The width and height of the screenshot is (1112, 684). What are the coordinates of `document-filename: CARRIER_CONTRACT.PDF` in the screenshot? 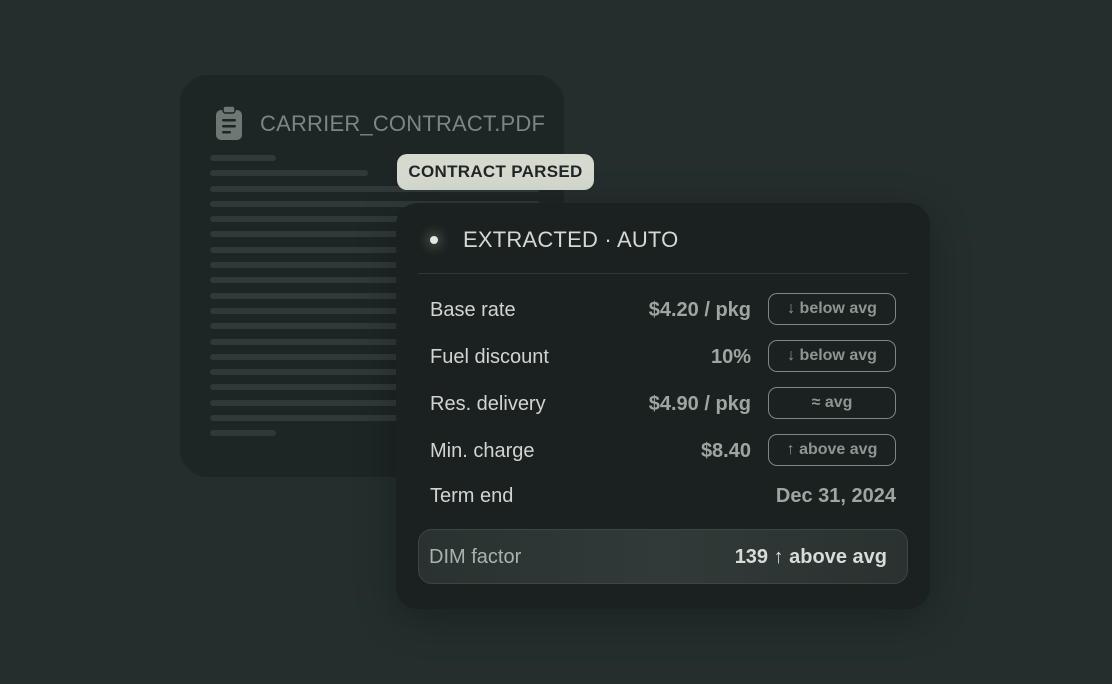 It's located at (403, 123).